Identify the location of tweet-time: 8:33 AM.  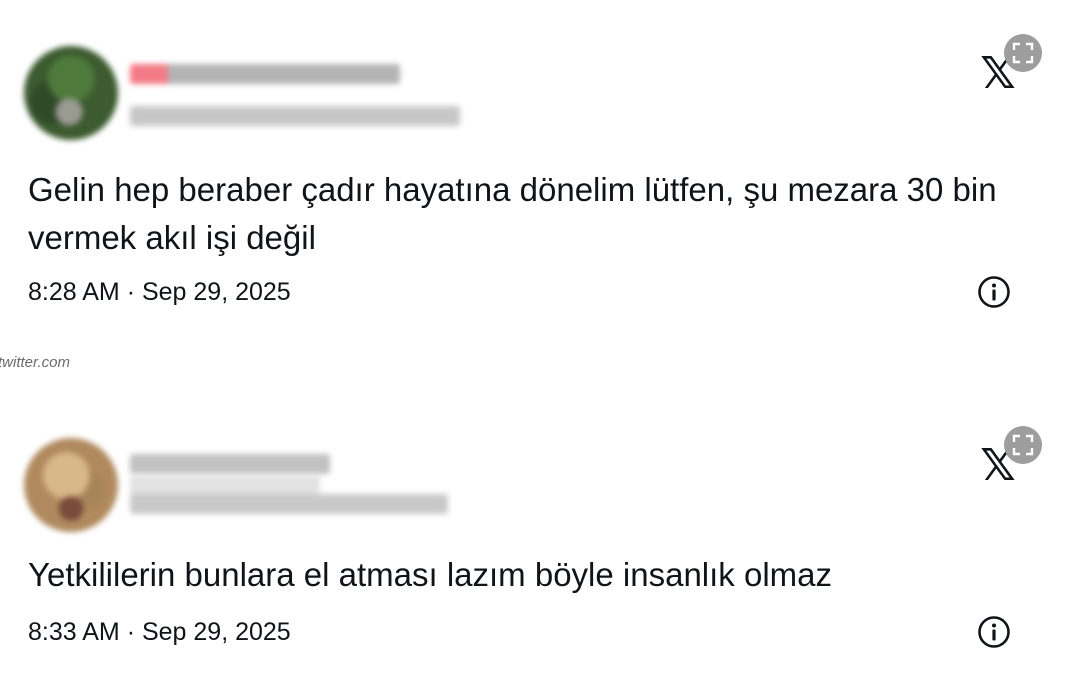
(74, 632).